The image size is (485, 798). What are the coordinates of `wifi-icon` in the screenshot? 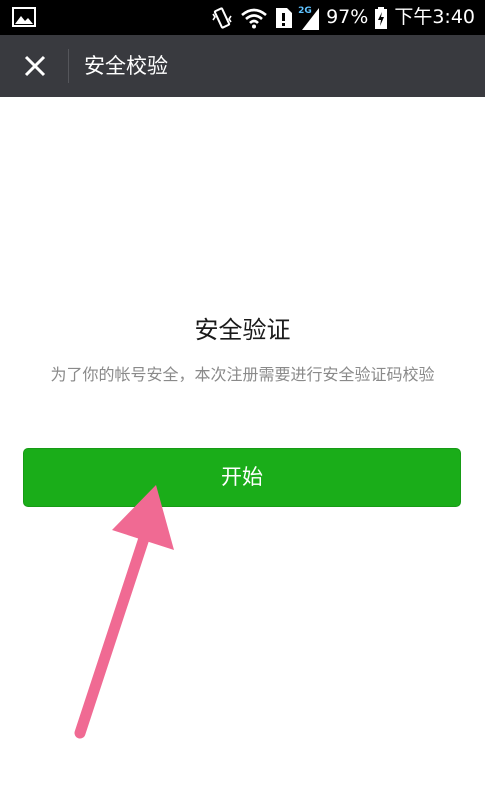 It's located at (254, 18).